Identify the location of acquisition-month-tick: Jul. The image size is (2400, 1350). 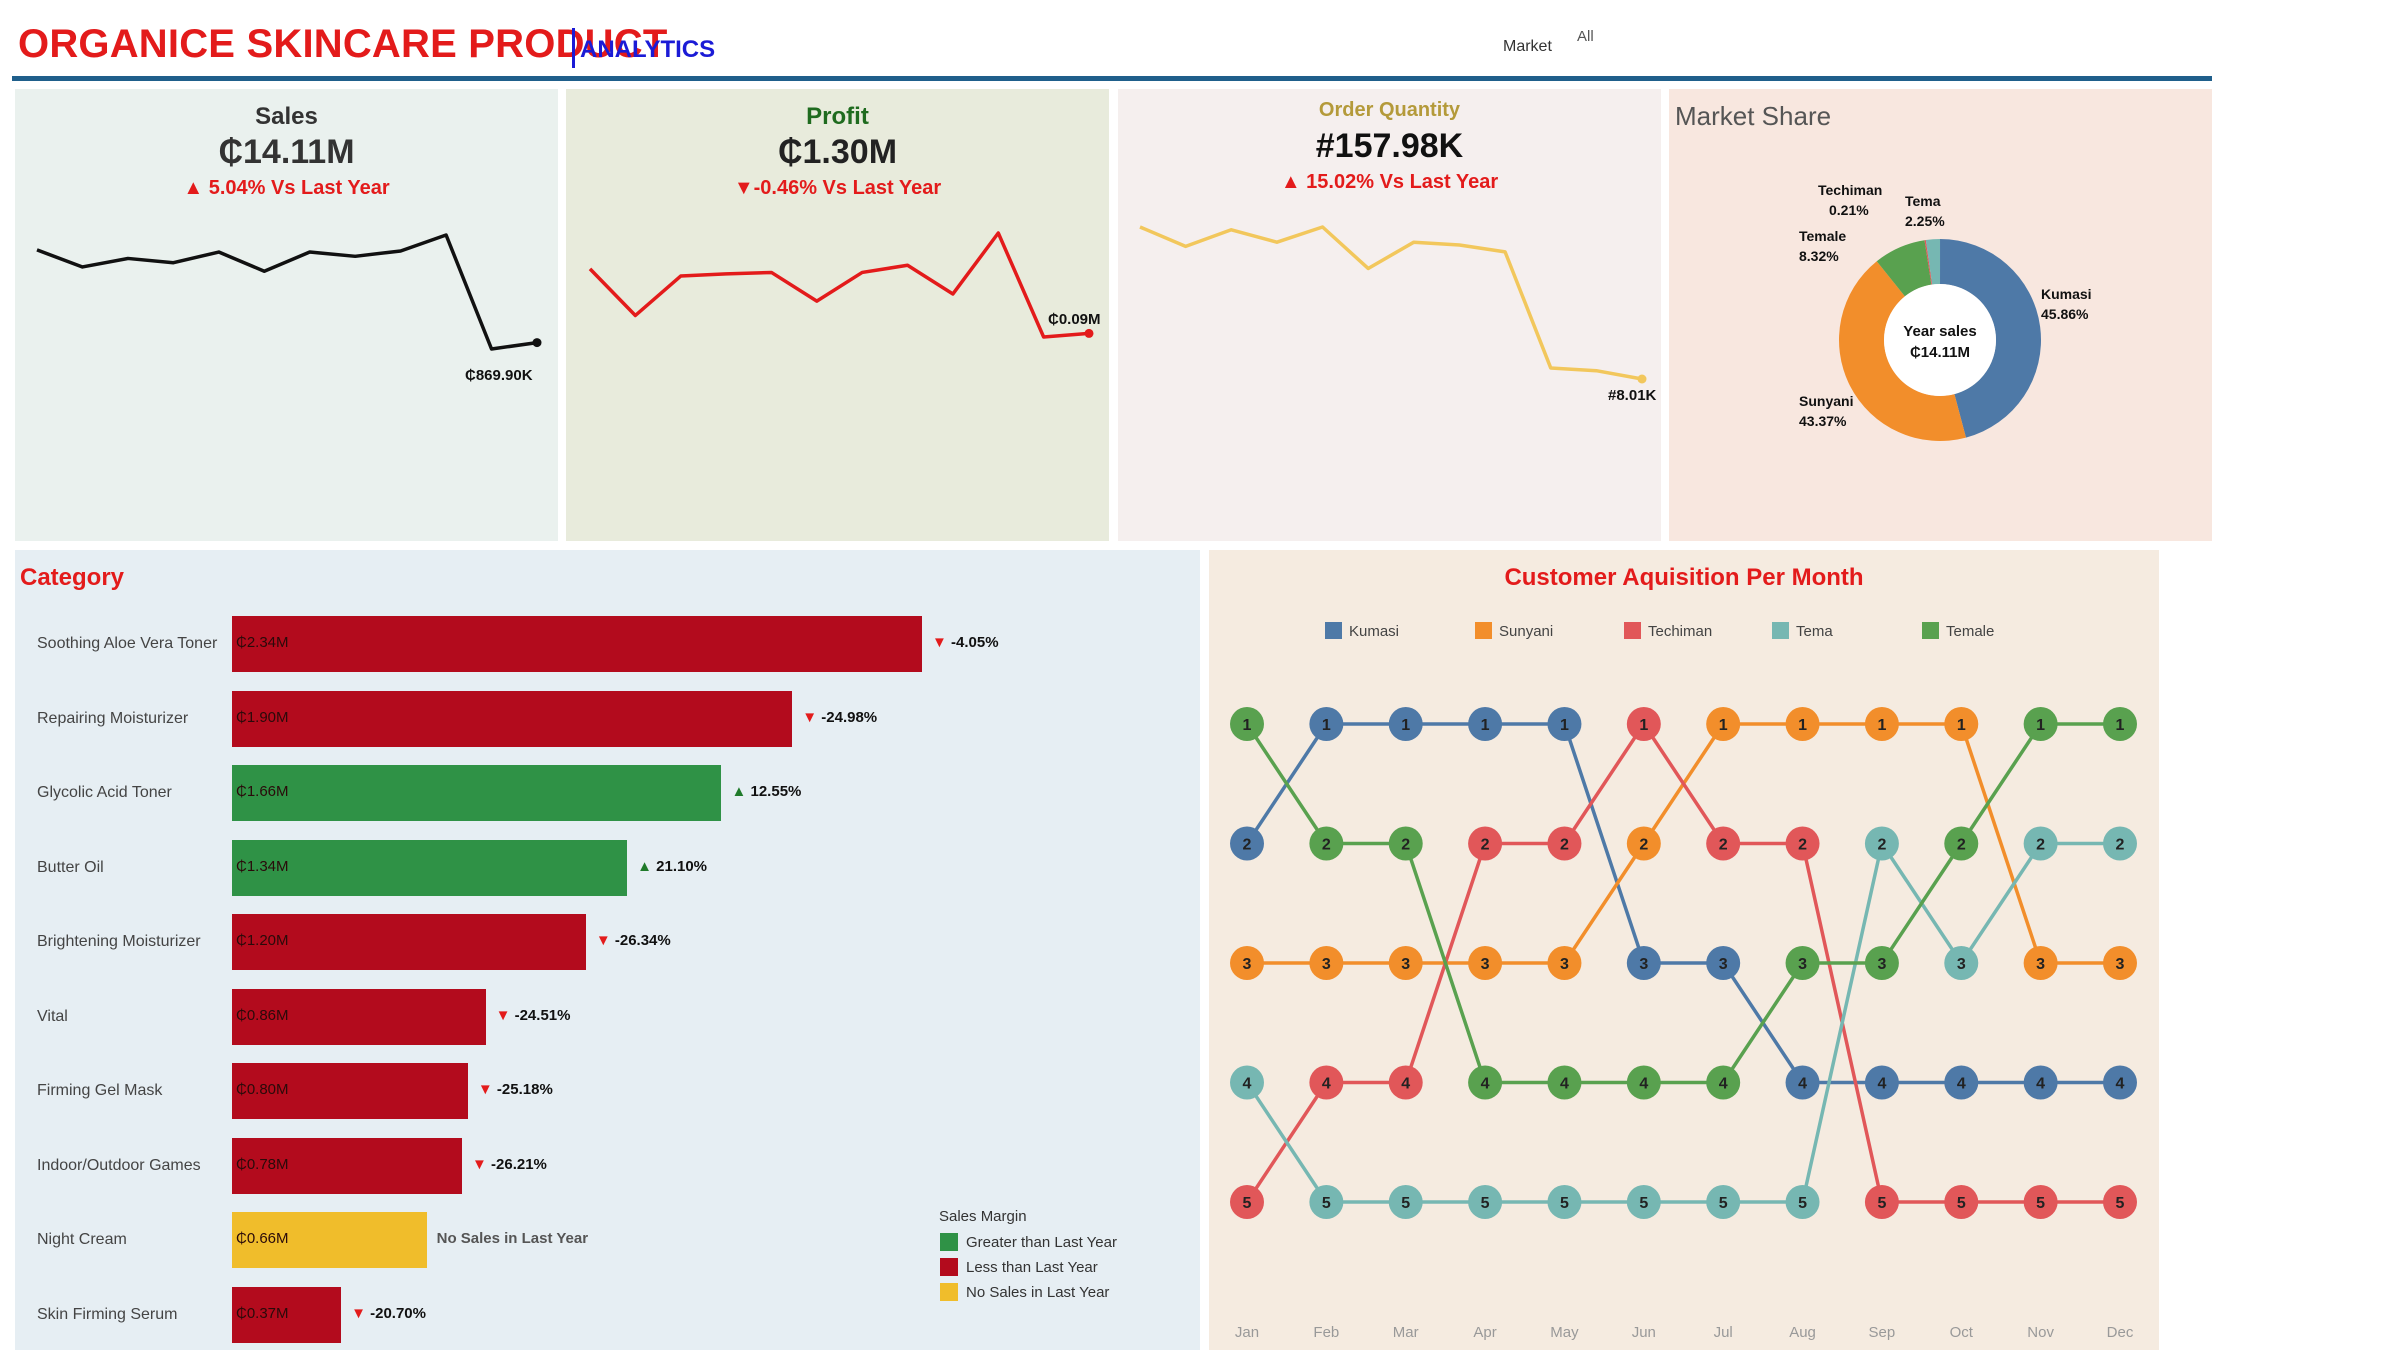
(1723, 1332).